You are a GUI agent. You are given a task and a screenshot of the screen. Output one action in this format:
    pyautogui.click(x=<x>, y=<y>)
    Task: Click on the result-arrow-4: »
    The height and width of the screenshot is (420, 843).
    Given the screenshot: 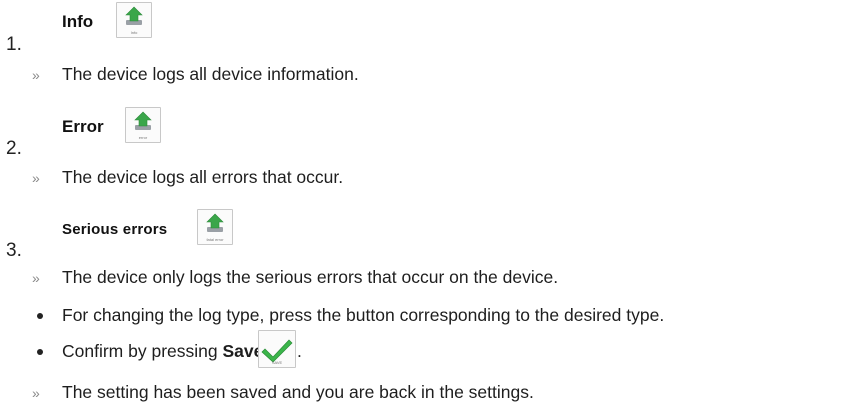 What is the action you would take?
    pyautogui.click(x=36, y=393)
    